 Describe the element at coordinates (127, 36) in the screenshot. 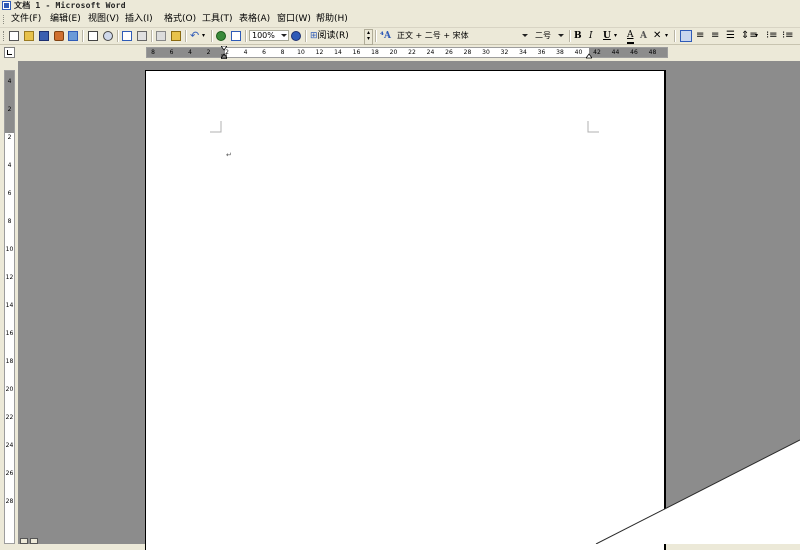

I see `spelling-icon` at that location.